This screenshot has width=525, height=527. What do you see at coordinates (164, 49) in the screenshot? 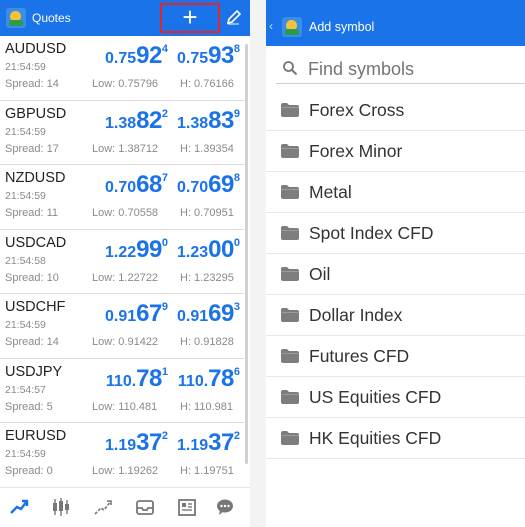
I see `bid-price-fraction: 4` at bounding box center [164, 49].